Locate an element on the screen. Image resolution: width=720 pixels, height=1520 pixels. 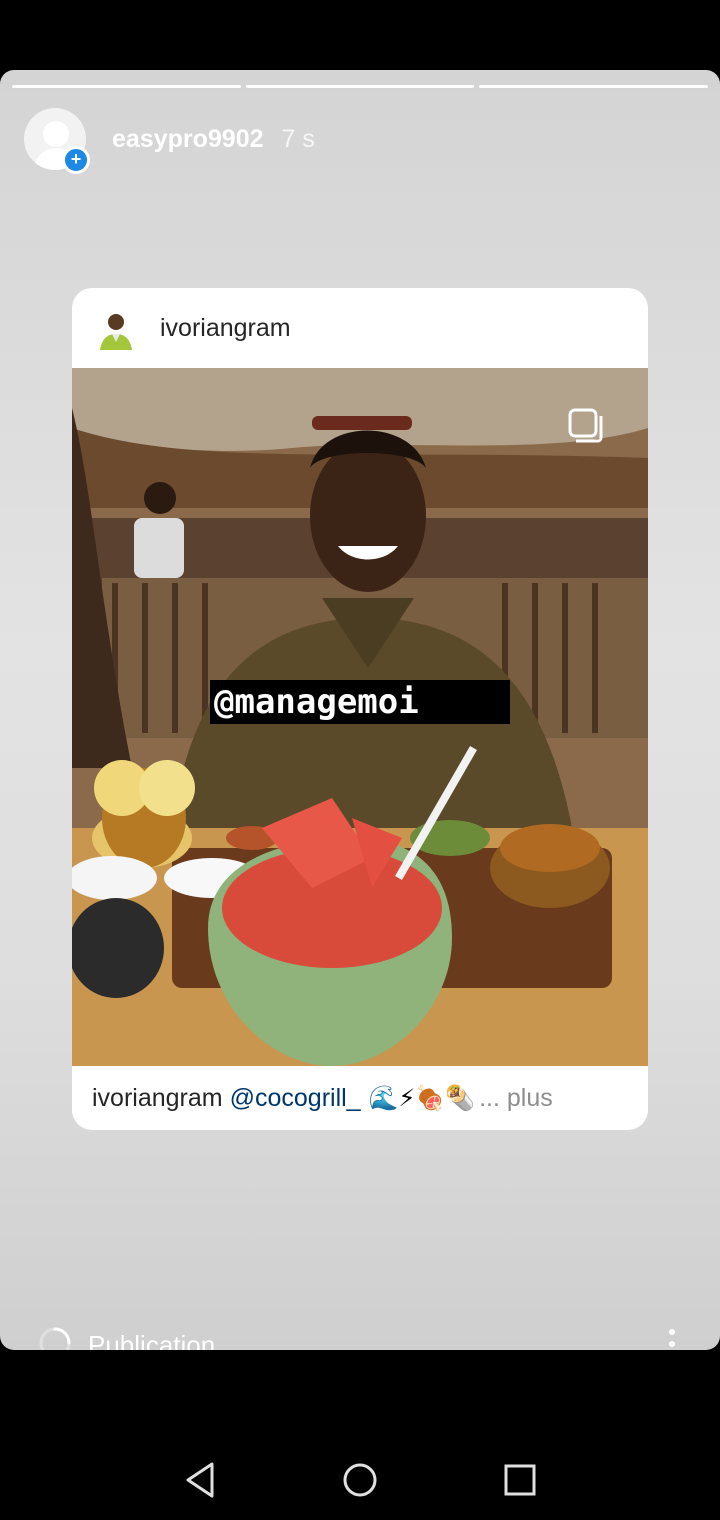
multiple-photos-icon is located at coordinates (585, 425).